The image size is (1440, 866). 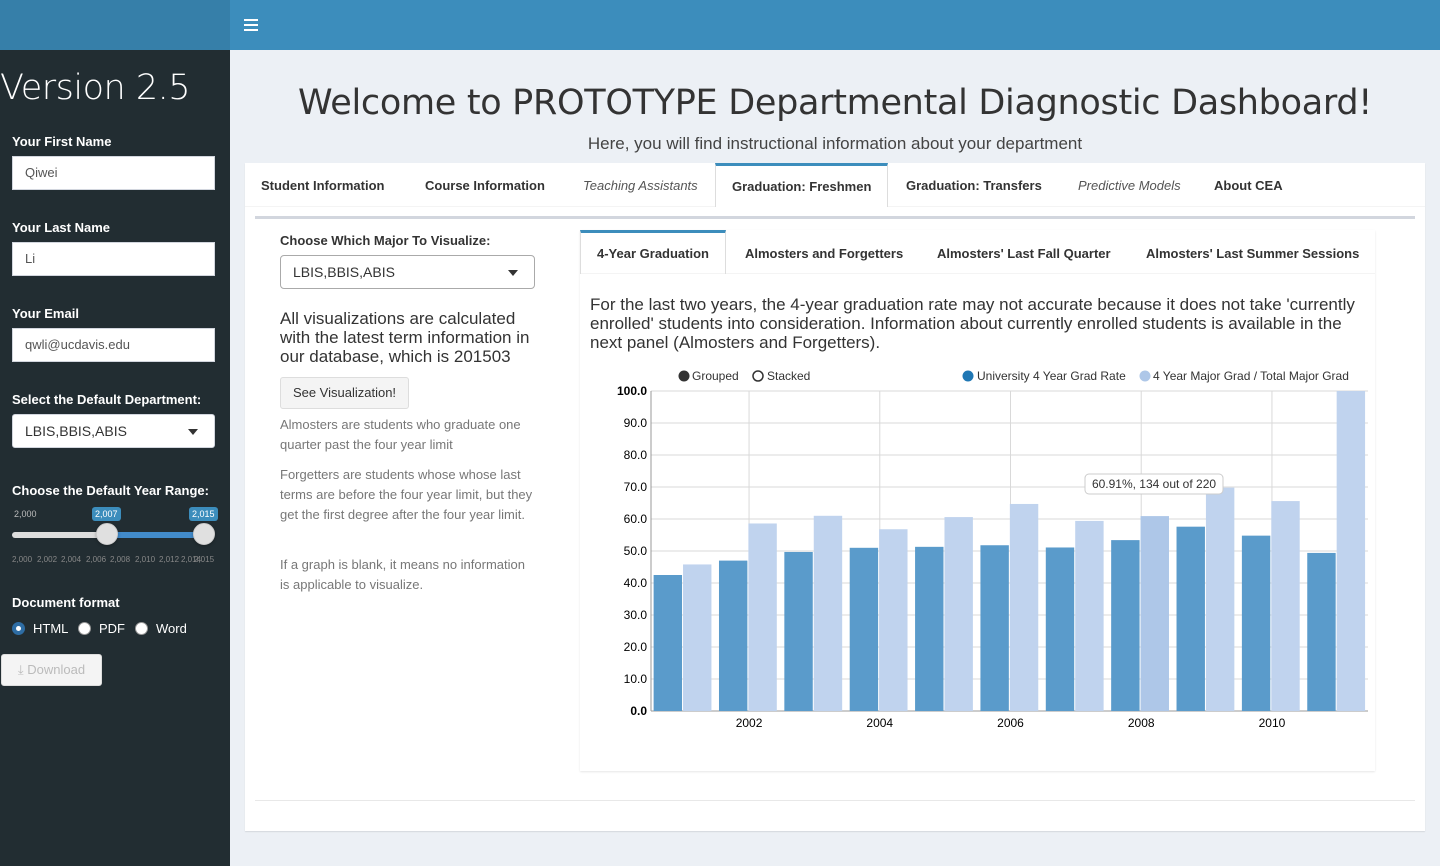 What do you see at coordinates (1248, 185) in the screenshot?
I see `tab-about-cea: About CEA` at bounding box center [1248, 185].